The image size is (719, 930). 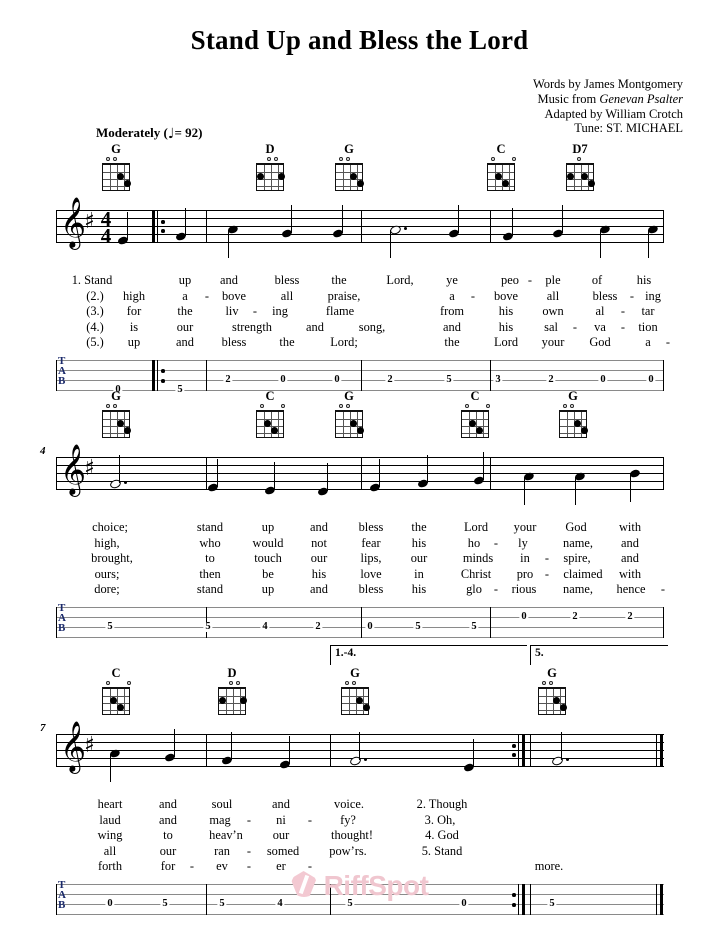 I want to click on lyric-syllable: ye, so click(x=452, y=280).